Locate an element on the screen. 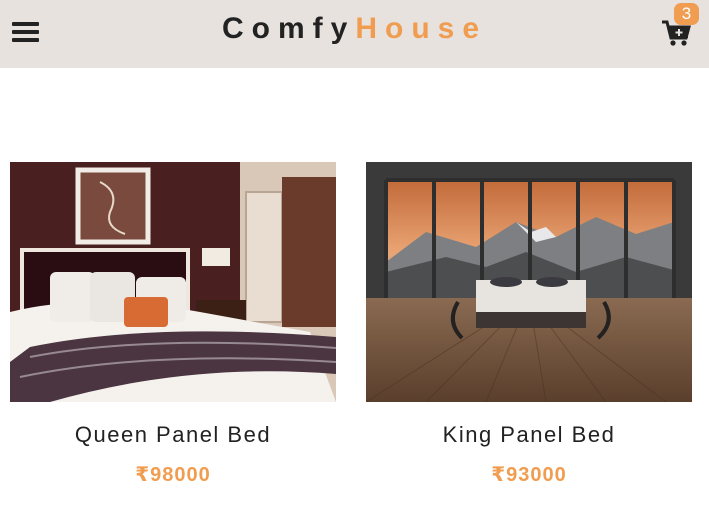 The image size is (709, 506). navbar: ComfyHouse 3 is located at coordinates (354, 34).